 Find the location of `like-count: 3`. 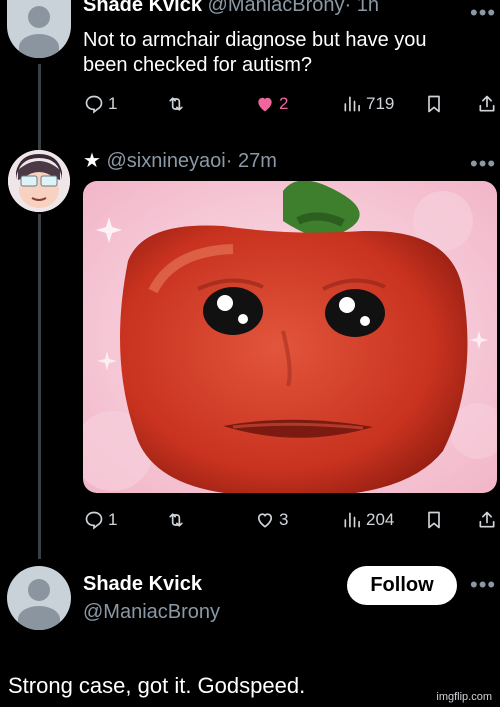

like-count: 3 is located at coordinates (284, 519).